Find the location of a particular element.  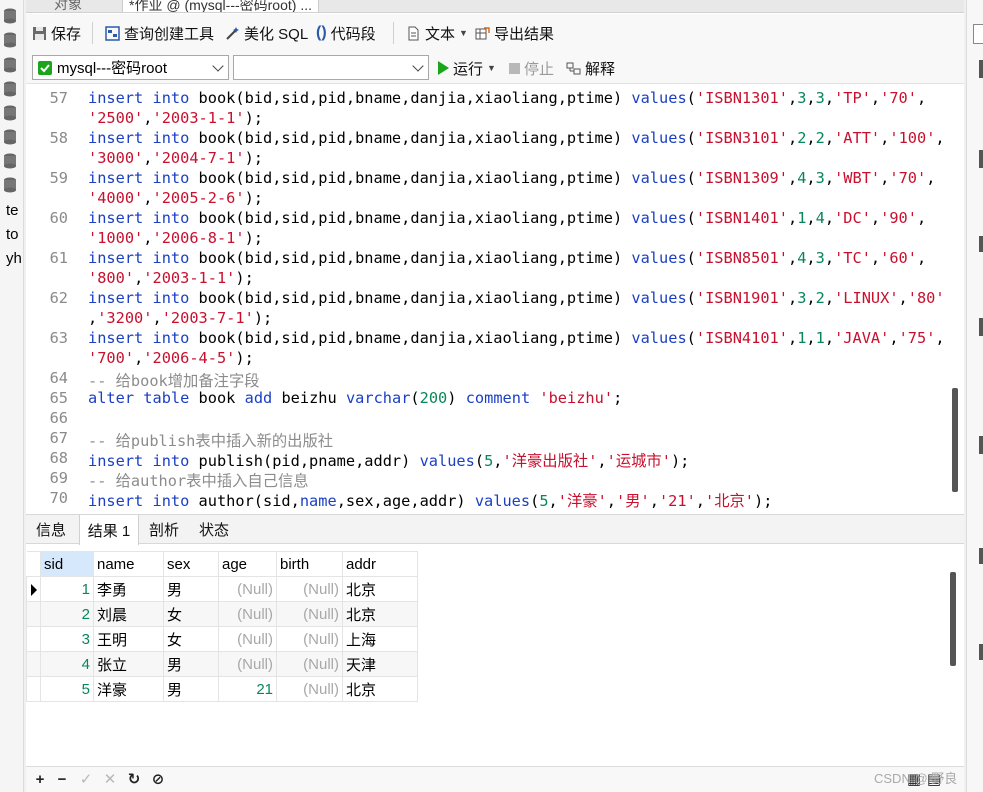

cell-name: 刘晨 is located at coordinates (128, 614).